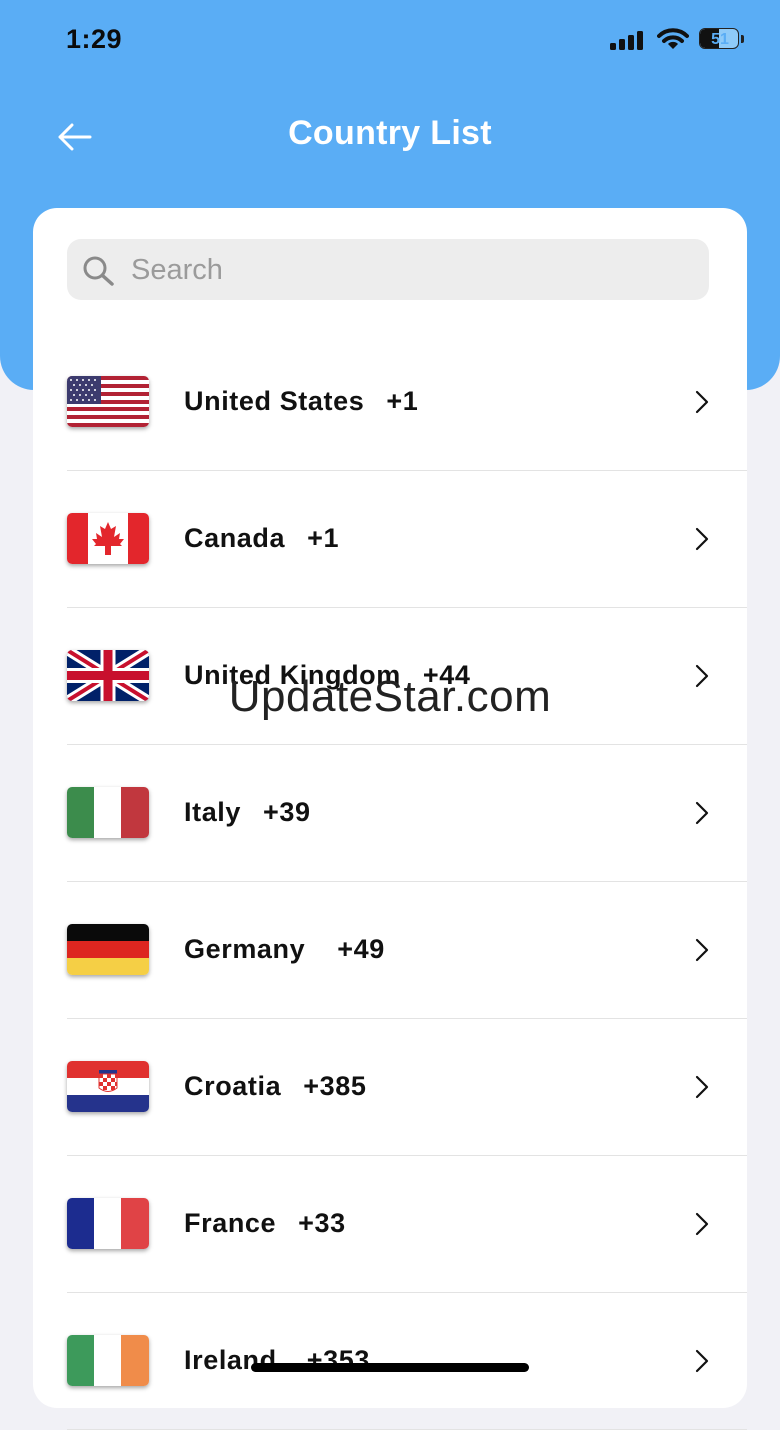 This screenshot has height=1430, width=780. I want to click on search-bar, so click(388, 270).